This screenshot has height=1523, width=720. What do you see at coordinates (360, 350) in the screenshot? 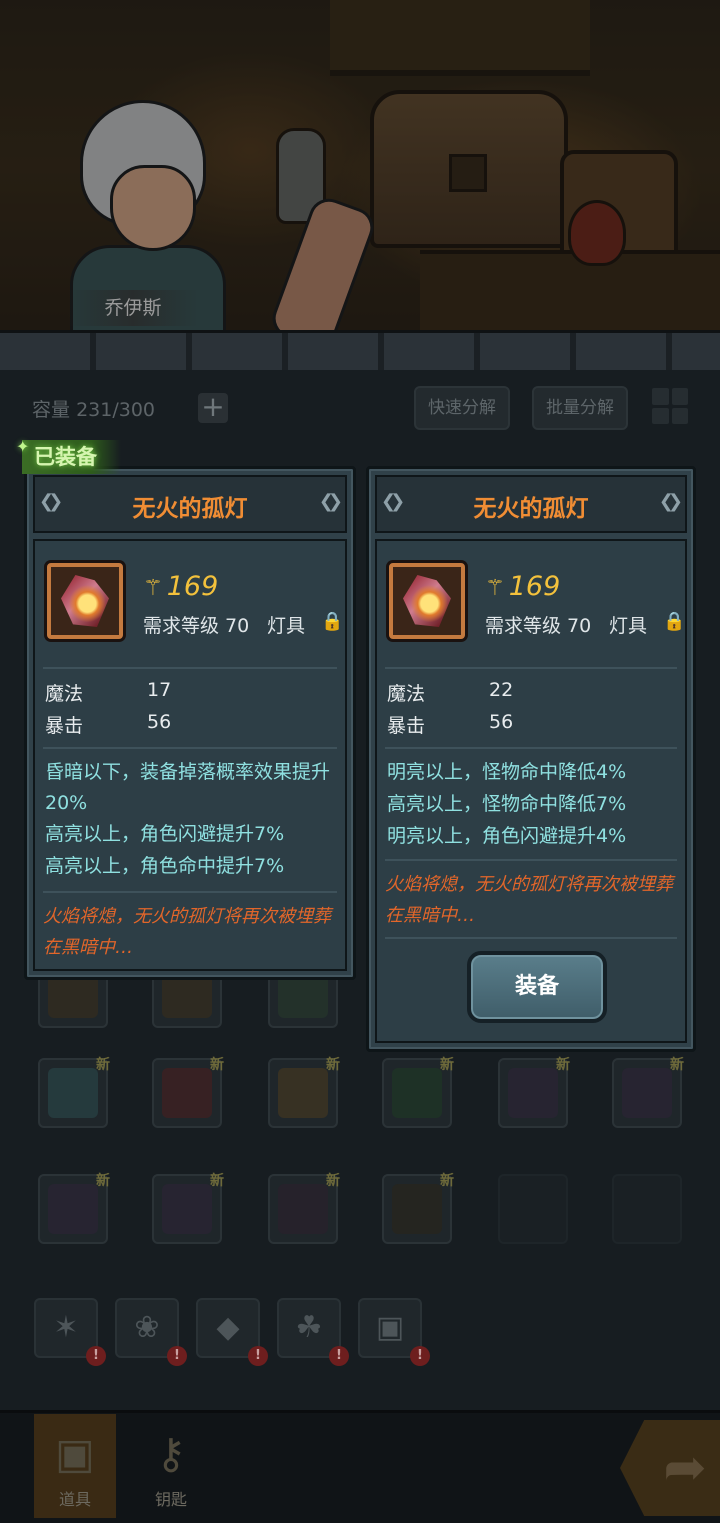
I see `scene-divider-border` at bounding box center [360, 350].